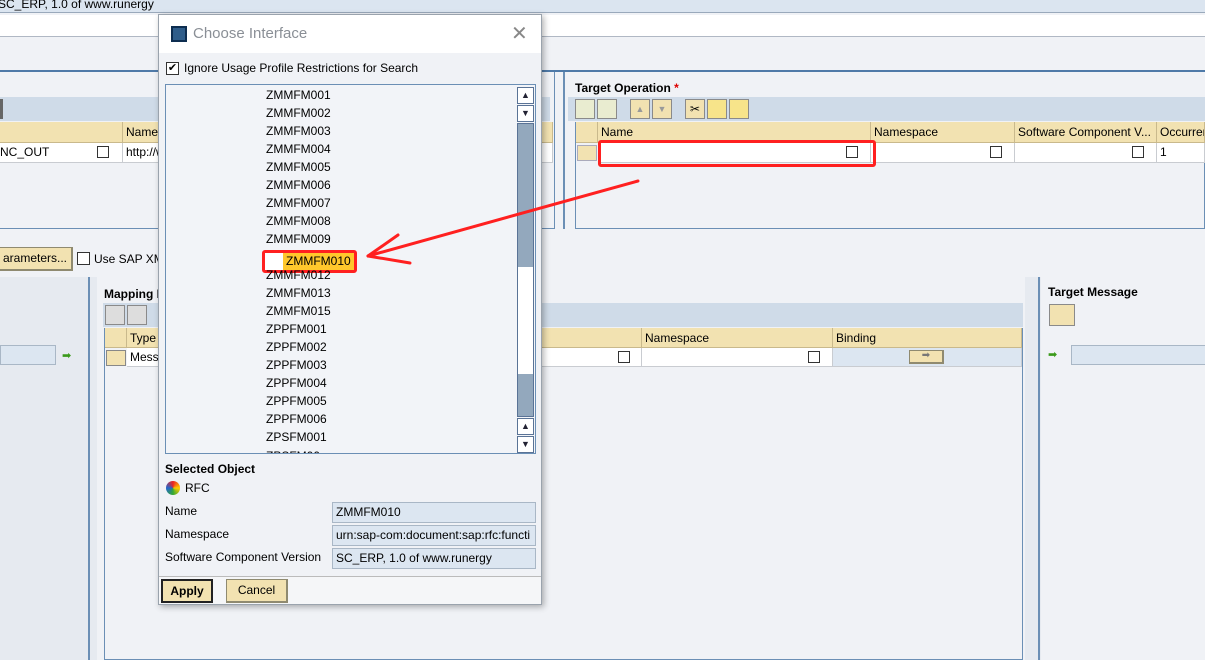 The width and height of the screenshot is (1205, 660). Describe the element at coordinates (503, 222) in the screenshot. I see `annotation-arrow` at that location.